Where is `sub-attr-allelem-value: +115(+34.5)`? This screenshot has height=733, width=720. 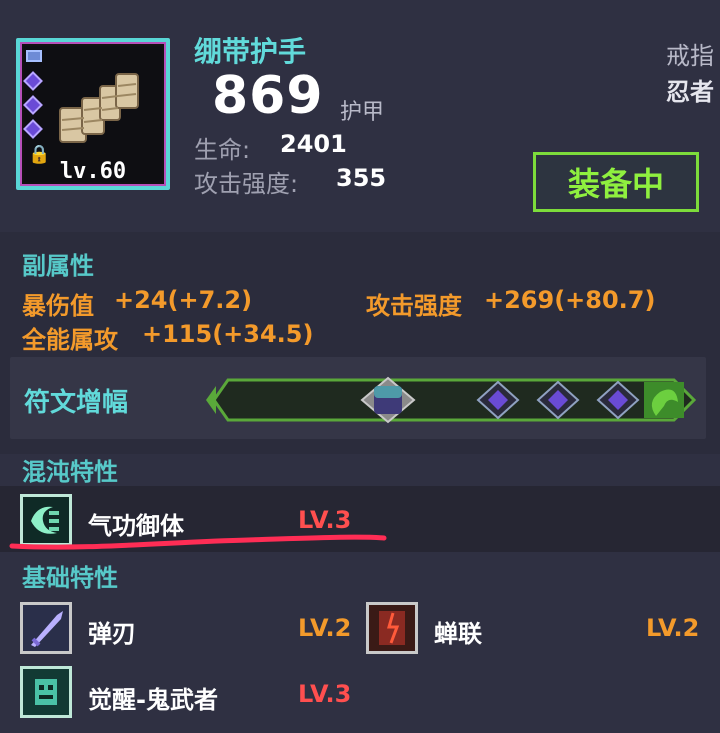 sub-attr-allelem-value: +115(+34.5) is located at coordinates (228, 334).